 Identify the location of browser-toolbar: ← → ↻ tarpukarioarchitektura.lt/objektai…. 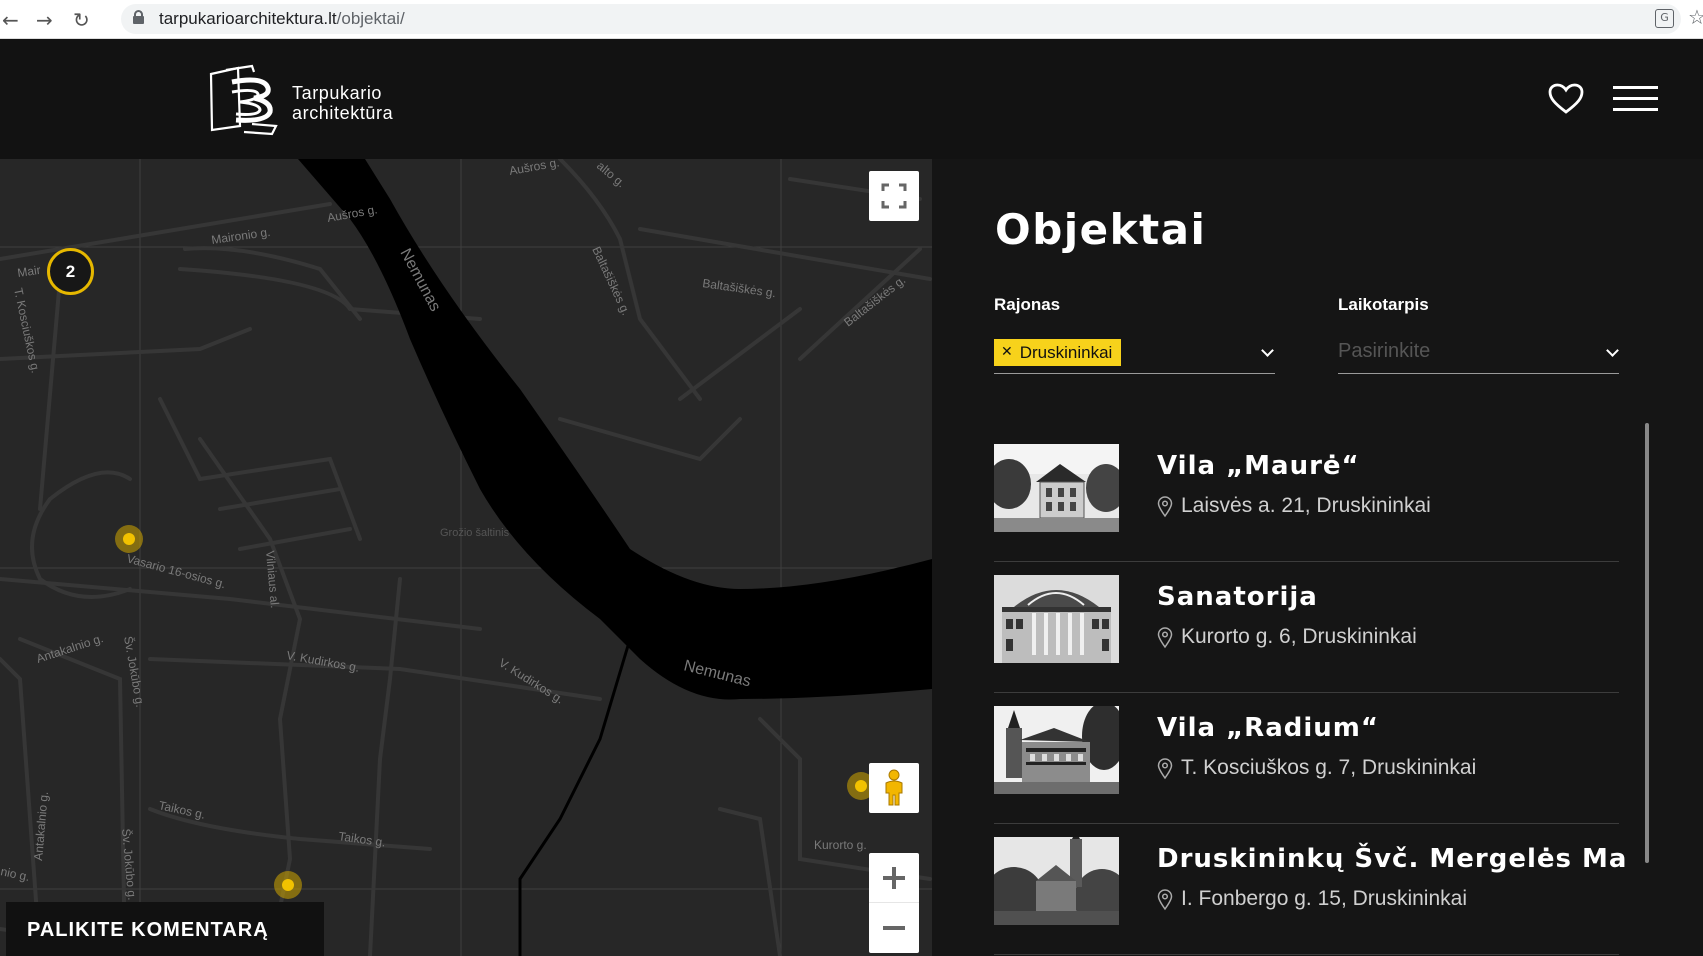
(851, 19).